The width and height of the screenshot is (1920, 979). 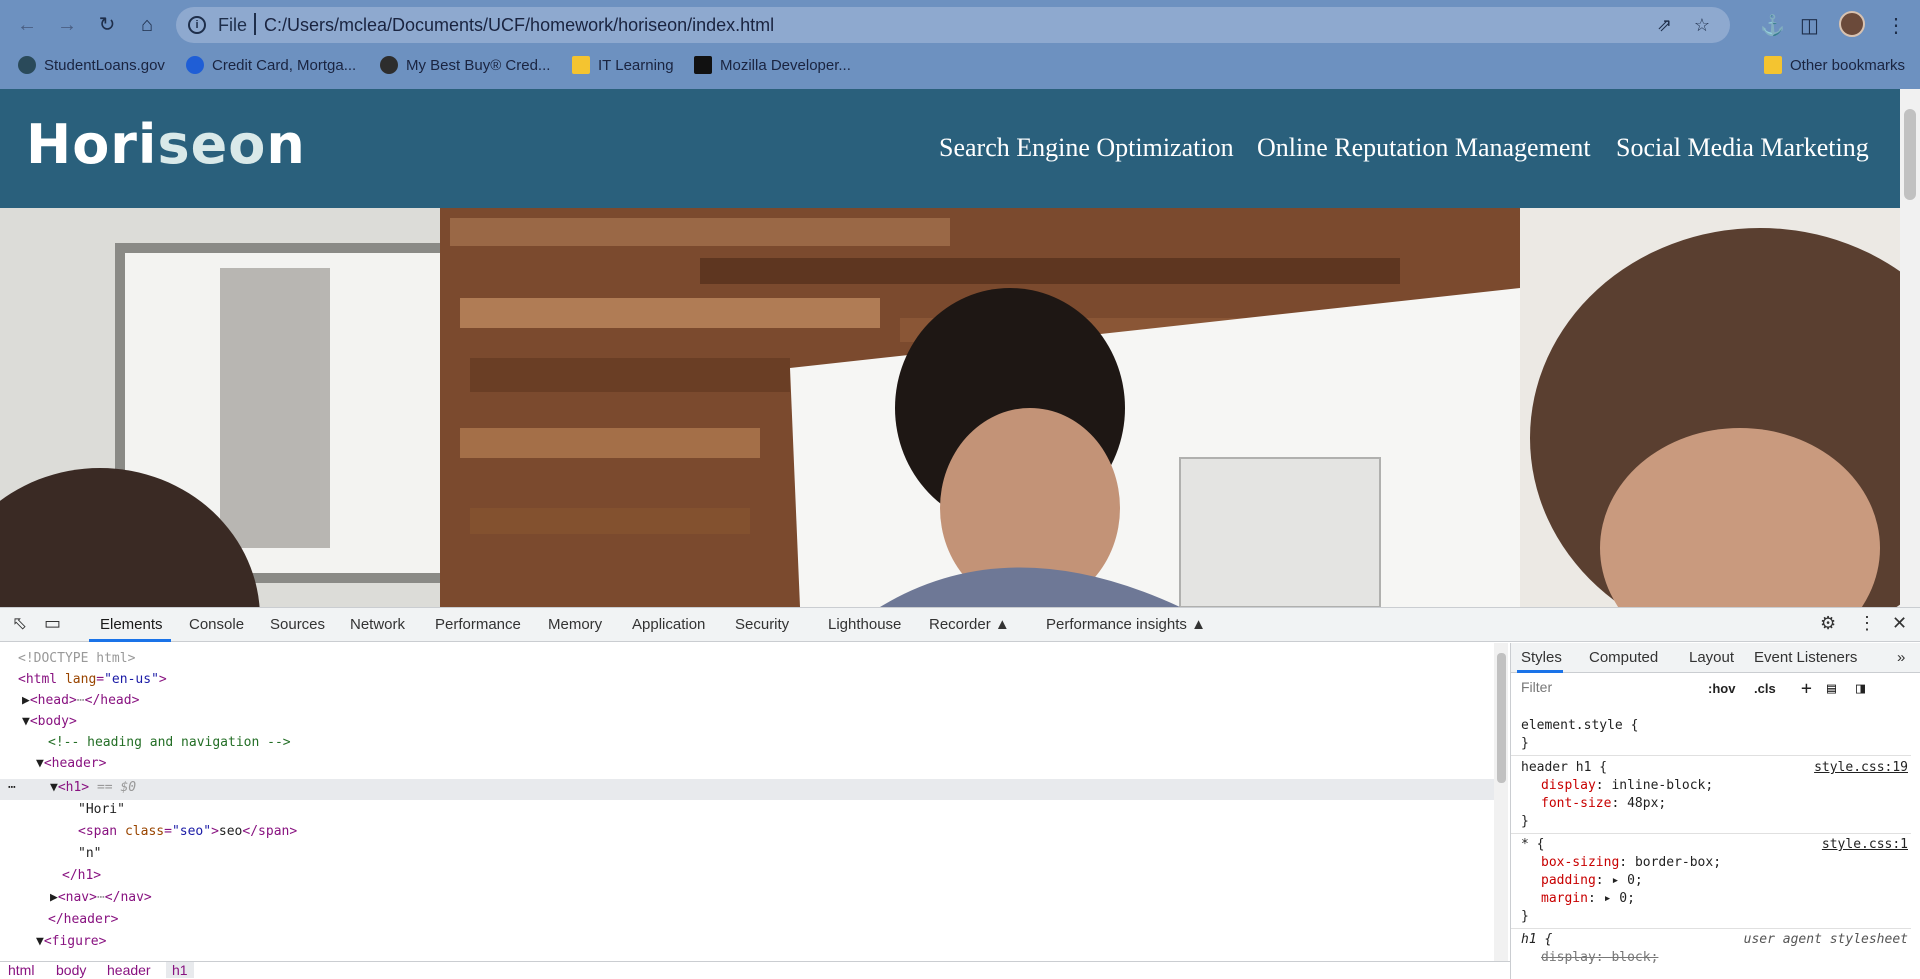 What do you see at coordinates (623, 65) in the screenshot?
I see `bookmark-item: IT Learning` at bounding box center [623, 65].